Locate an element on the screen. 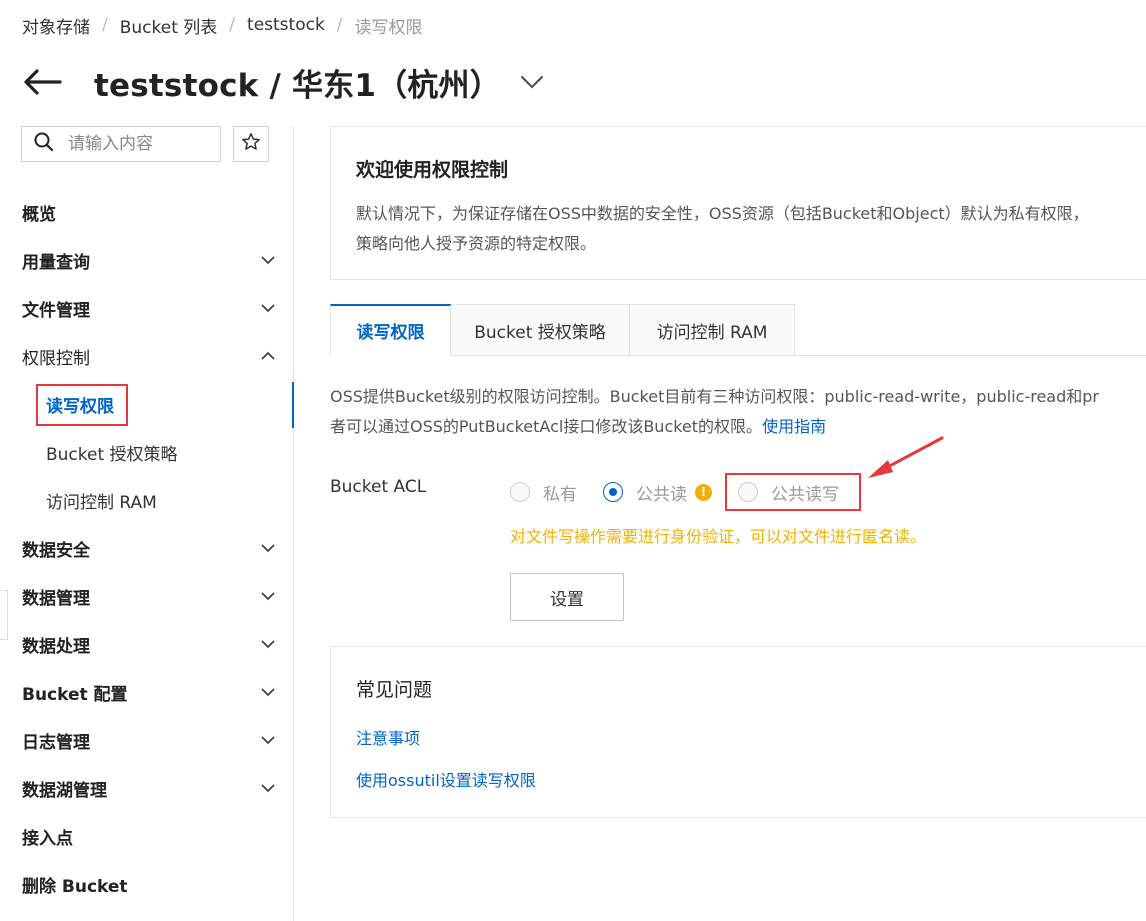  tab-read-write: 读写权限 is located at coordinates (390, 330).